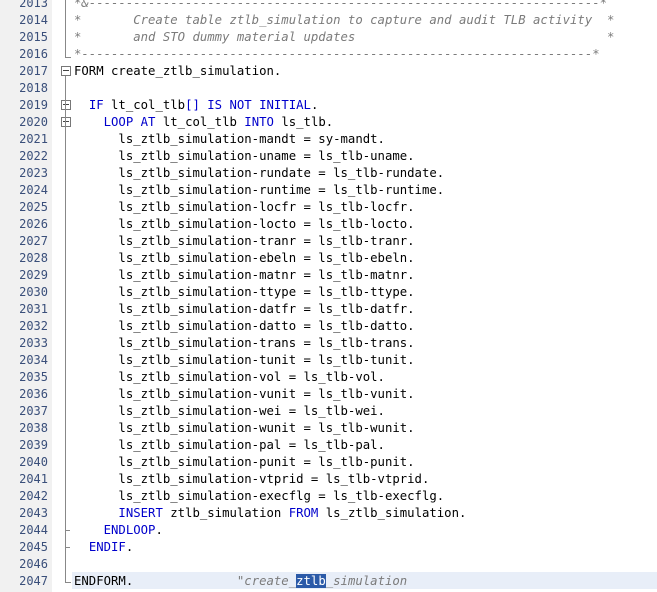  I want to click on code-text: ls_ztlb_simulation-punit = ls_tlb-punit., so click(244, 462).